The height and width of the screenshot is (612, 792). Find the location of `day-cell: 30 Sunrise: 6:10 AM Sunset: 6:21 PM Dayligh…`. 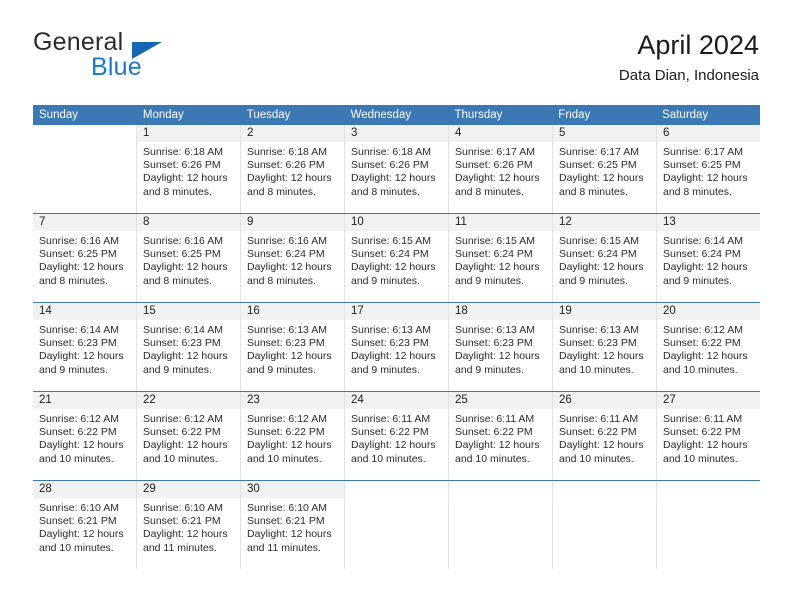

day-cell: 30 Sunrise: 6:10 AM Sunset: 6:21 PM Dayligh… is located at coordinates (293, 525).